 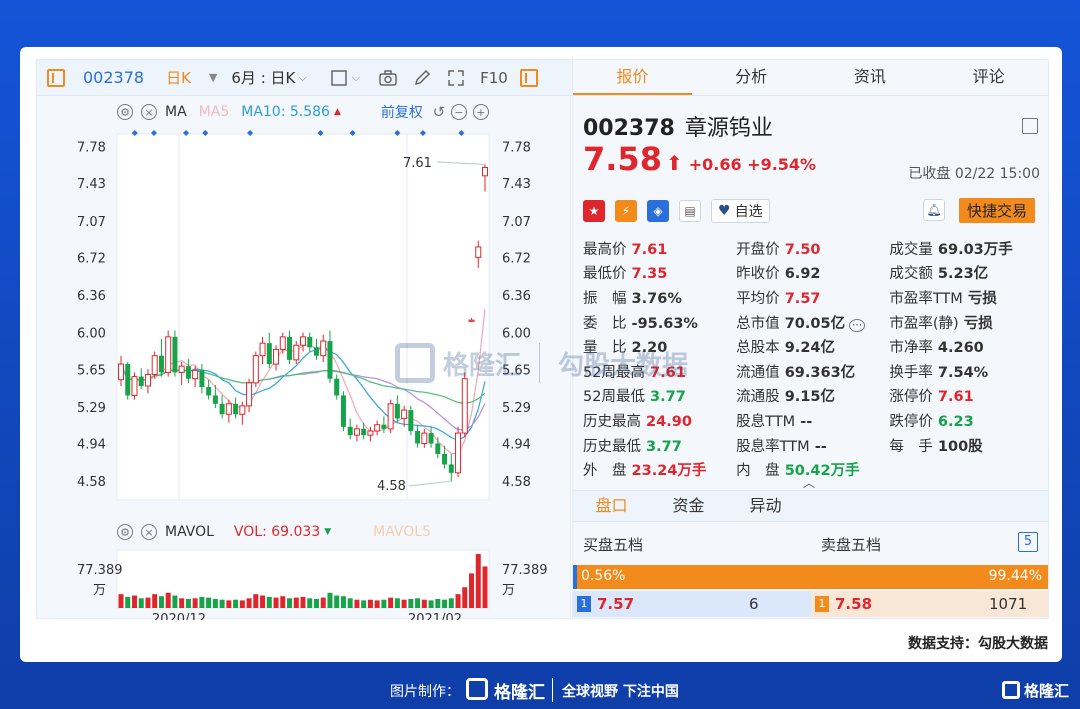 What do you see at coordinates (988, 77) in the screenshot?
I see `tab-comments: 评论` at bounding box center [988, 77].